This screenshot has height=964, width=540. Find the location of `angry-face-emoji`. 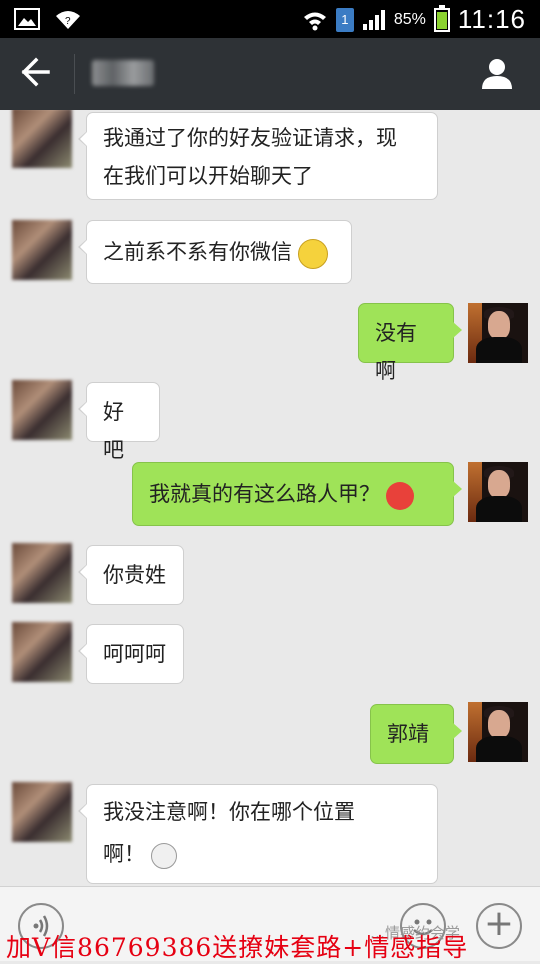

angry-face-emoji is located at coordinates (400, 495).